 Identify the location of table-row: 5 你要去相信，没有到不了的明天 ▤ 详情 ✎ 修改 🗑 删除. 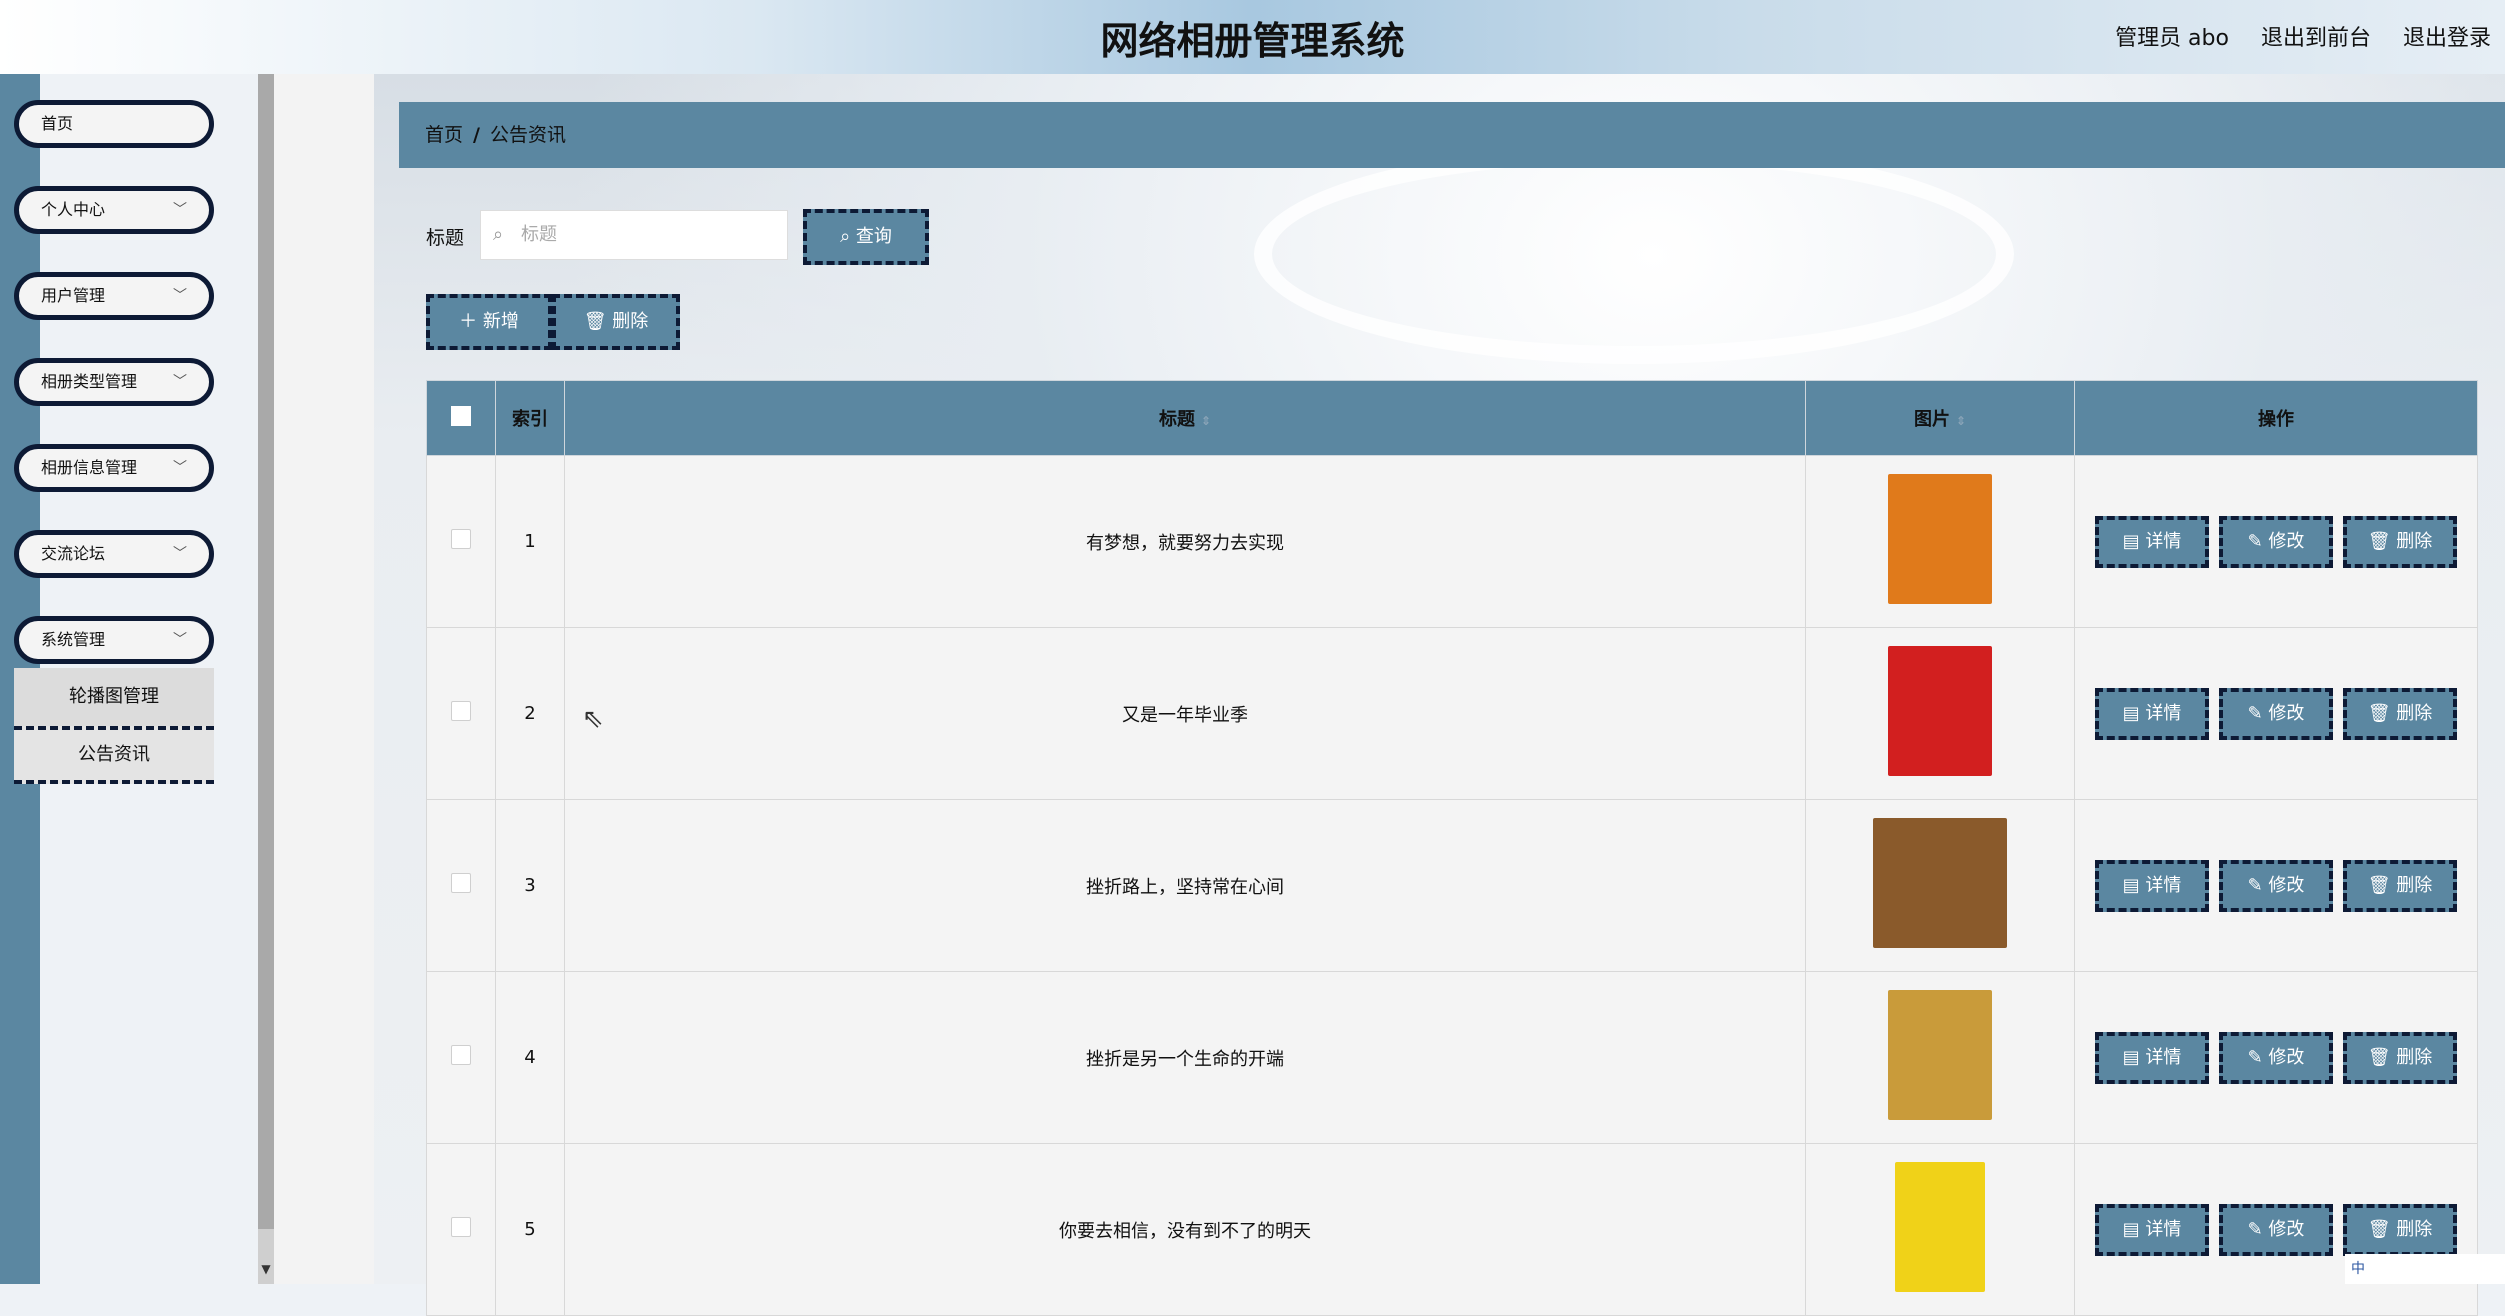
(1452, 1229).